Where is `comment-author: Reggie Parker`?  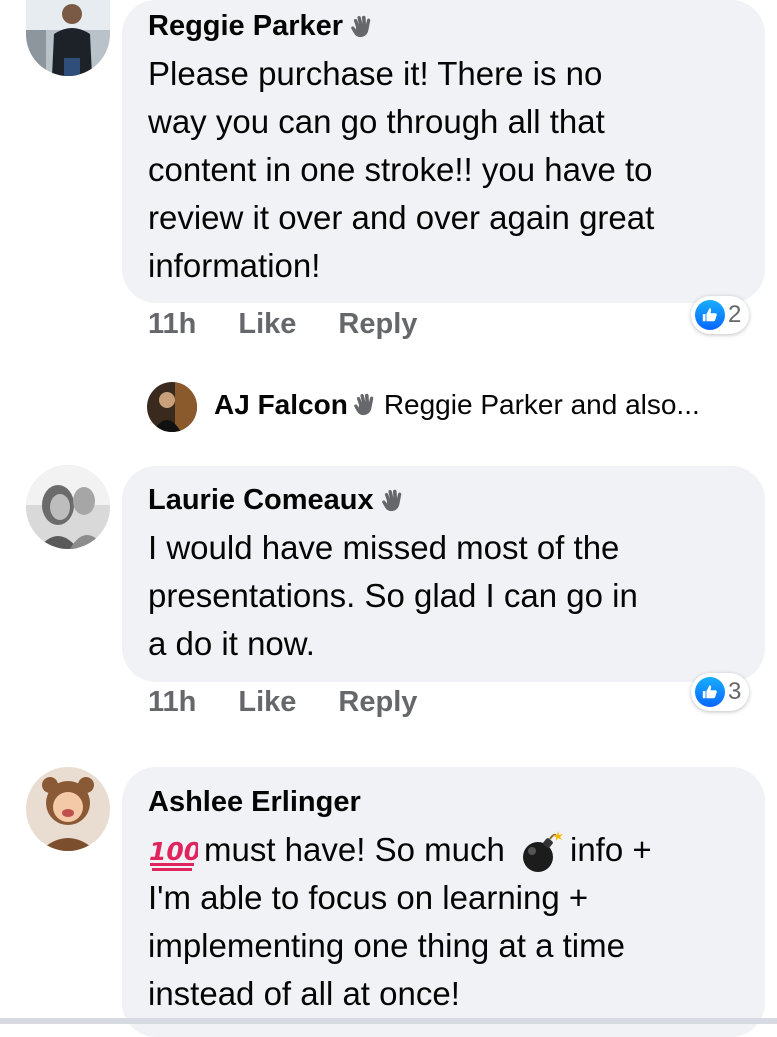
comment-author: Reggie Parker is located at coordinates (245, 26).